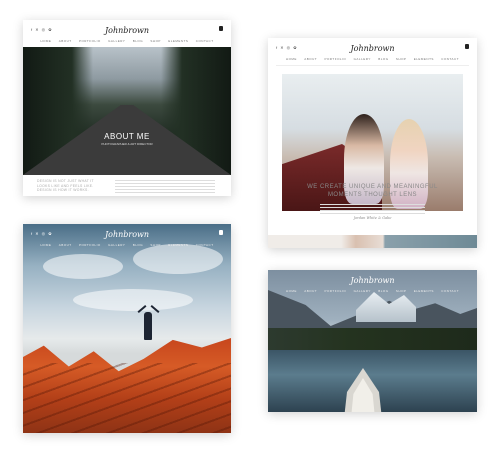 The width and height of the screenshot is (500, 457). Describe the element at coordinates (372, 187) in the screenshot. I see `caption-line-1: WE CREATE UNIQUE AND MEANINGFUL` at that location.